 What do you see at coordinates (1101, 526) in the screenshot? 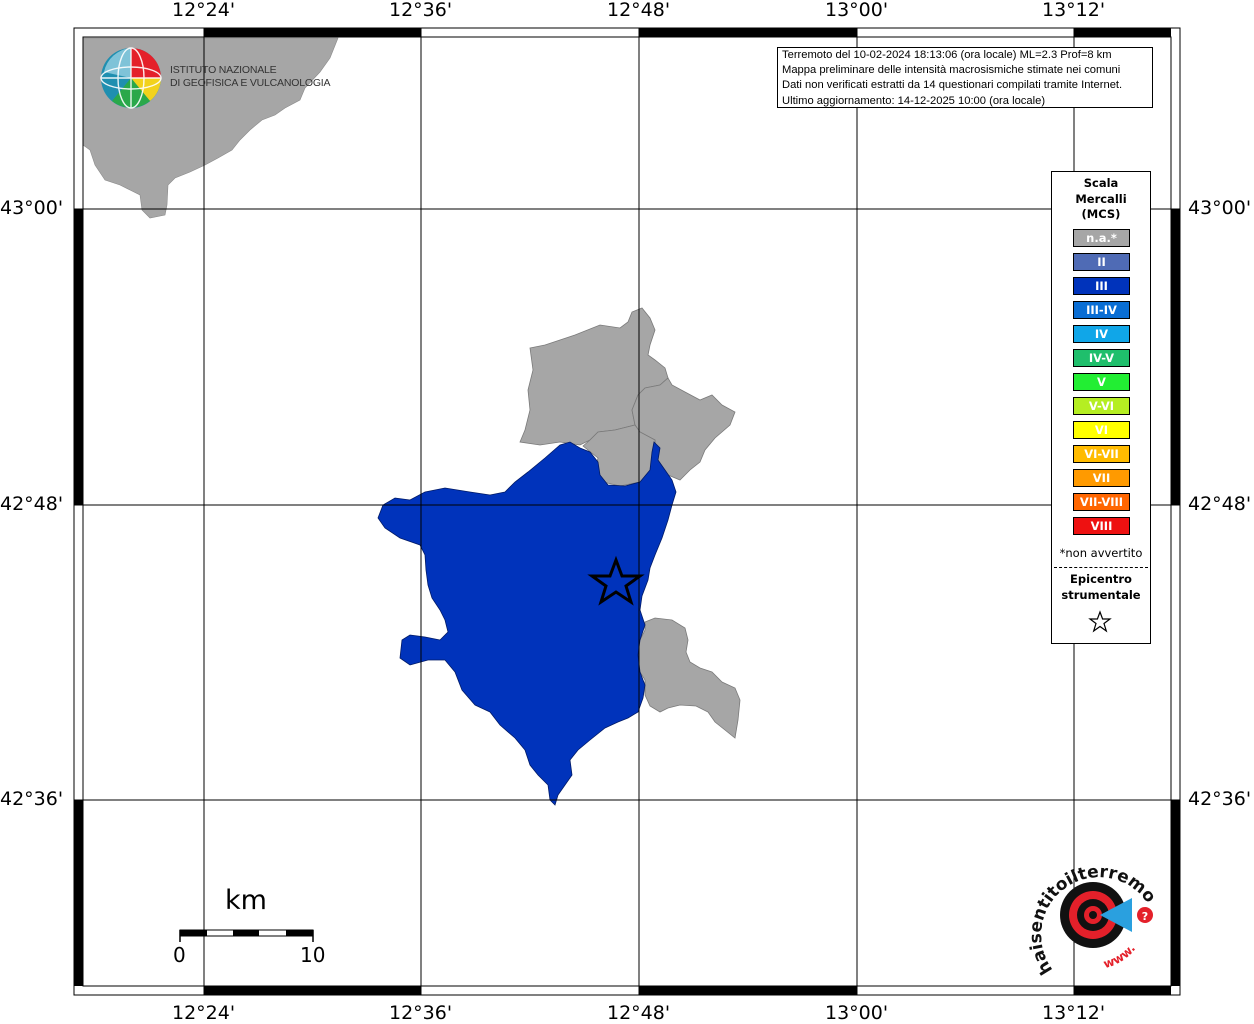
I see `legend-swatch-viii: VIII` at bounding box center [1101, 526].